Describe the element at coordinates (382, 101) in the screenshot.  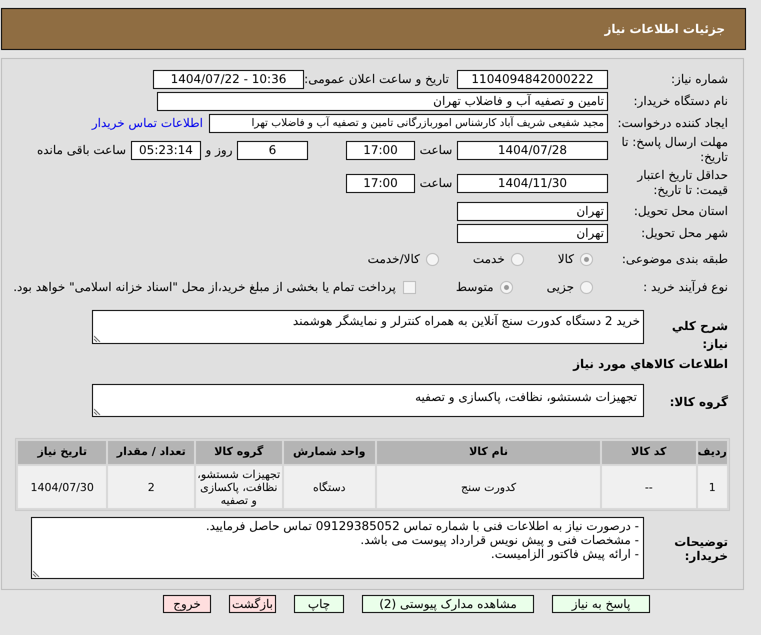
I see `input-field: تامین و تصفیه آب و فاضلاب تهران` at that location.